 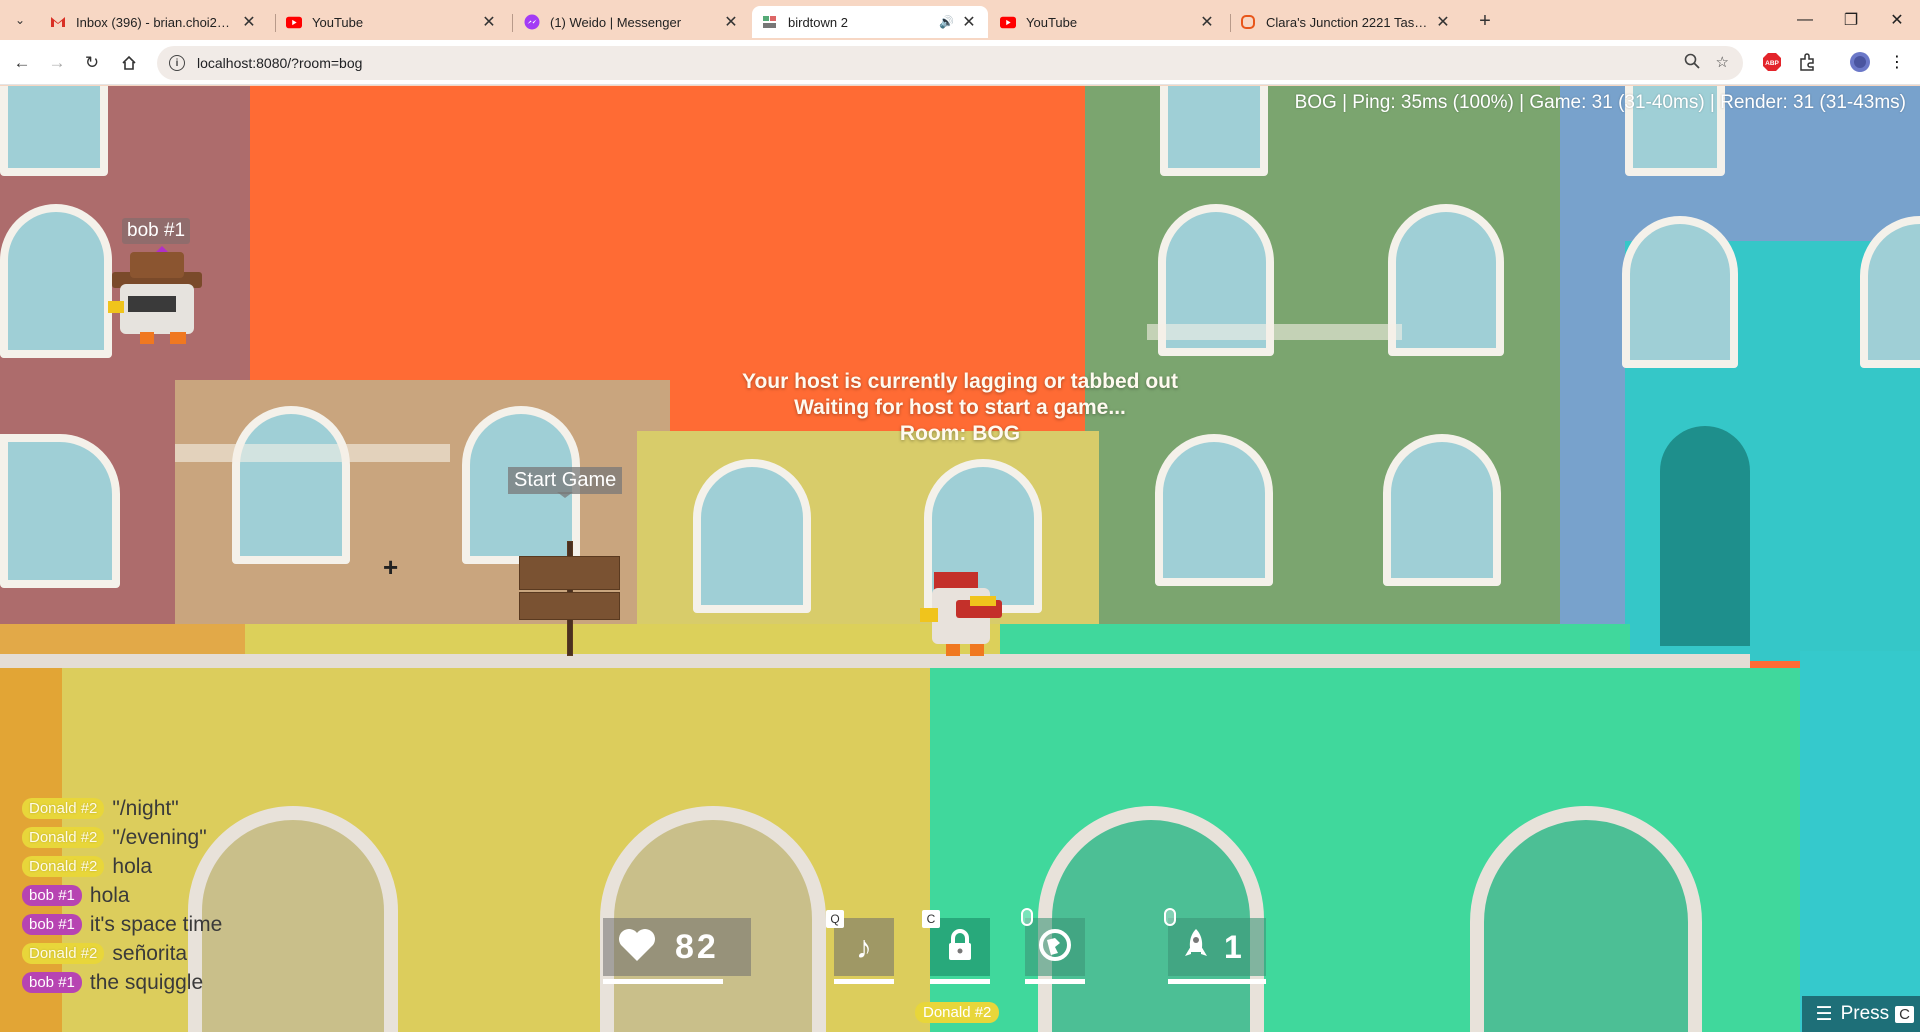 I want to click on player-nametag-bob: bob #1, so click(x=156, y=231).